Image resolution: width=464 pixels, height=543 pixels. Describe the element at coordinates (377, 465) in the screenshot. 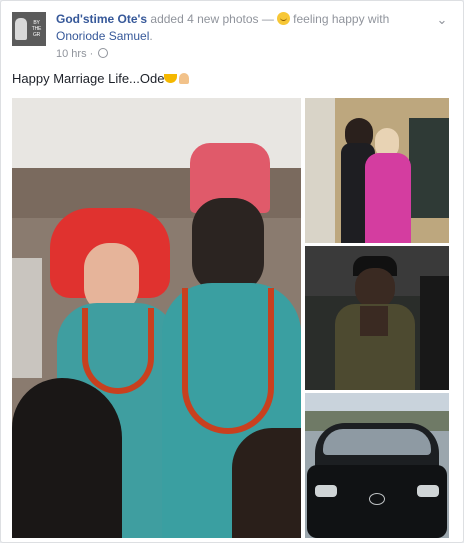

I see `photo-car` at that location.